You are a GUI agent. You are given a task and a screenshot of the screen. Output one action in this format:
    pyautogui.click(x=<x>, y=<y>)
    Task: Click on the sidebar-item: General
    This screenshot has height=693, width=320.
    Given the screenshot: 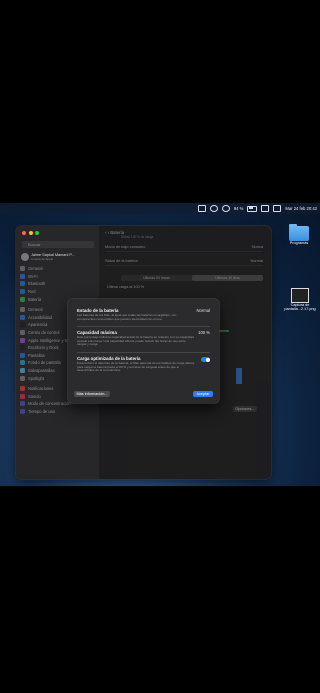 What is the action you would take?
    pyautogui.click(x=58, y=269)
    